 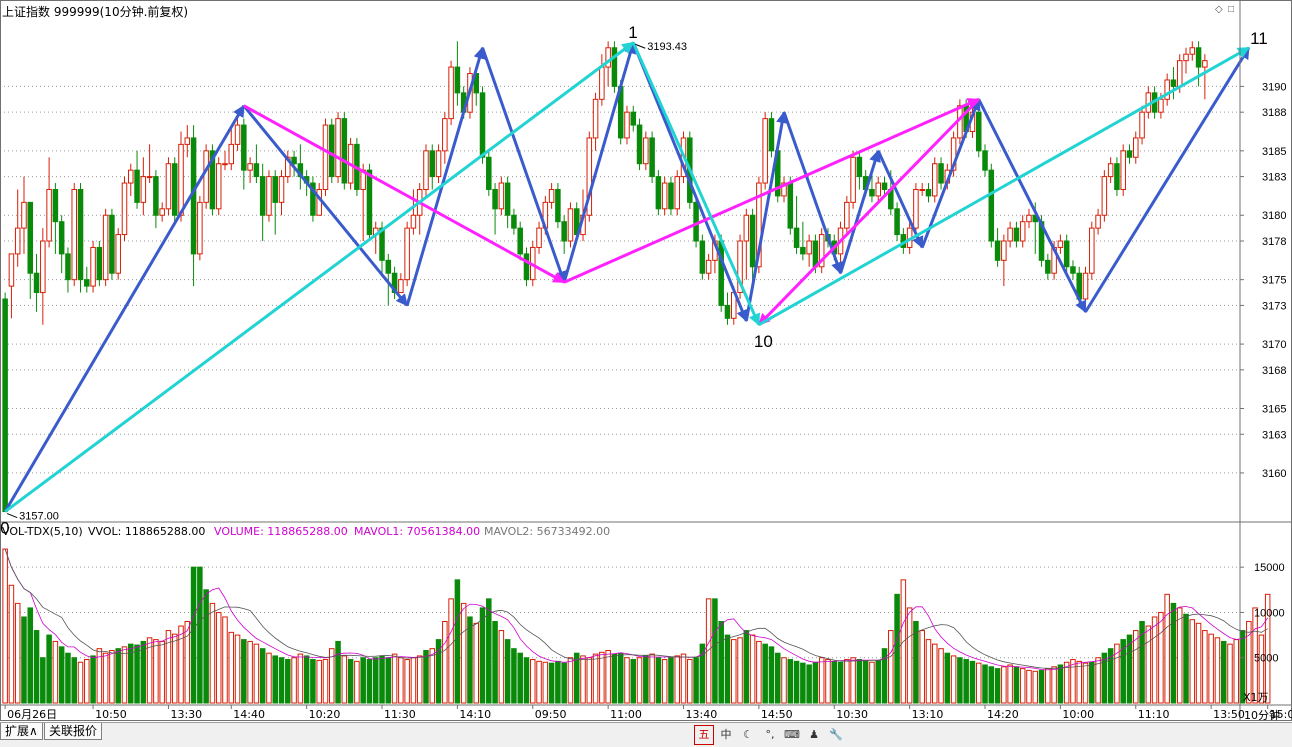 What do you see at coordinates (1274, 281) in the screenshot?
I see `price-tick-label: 3175` at bounding box center [1274, 281].